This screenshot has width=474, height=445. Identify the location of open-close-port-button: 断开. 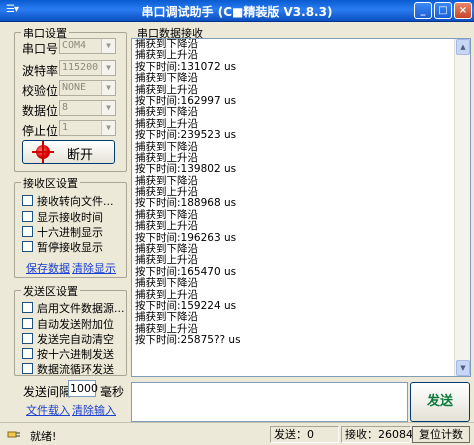
(68, 152).